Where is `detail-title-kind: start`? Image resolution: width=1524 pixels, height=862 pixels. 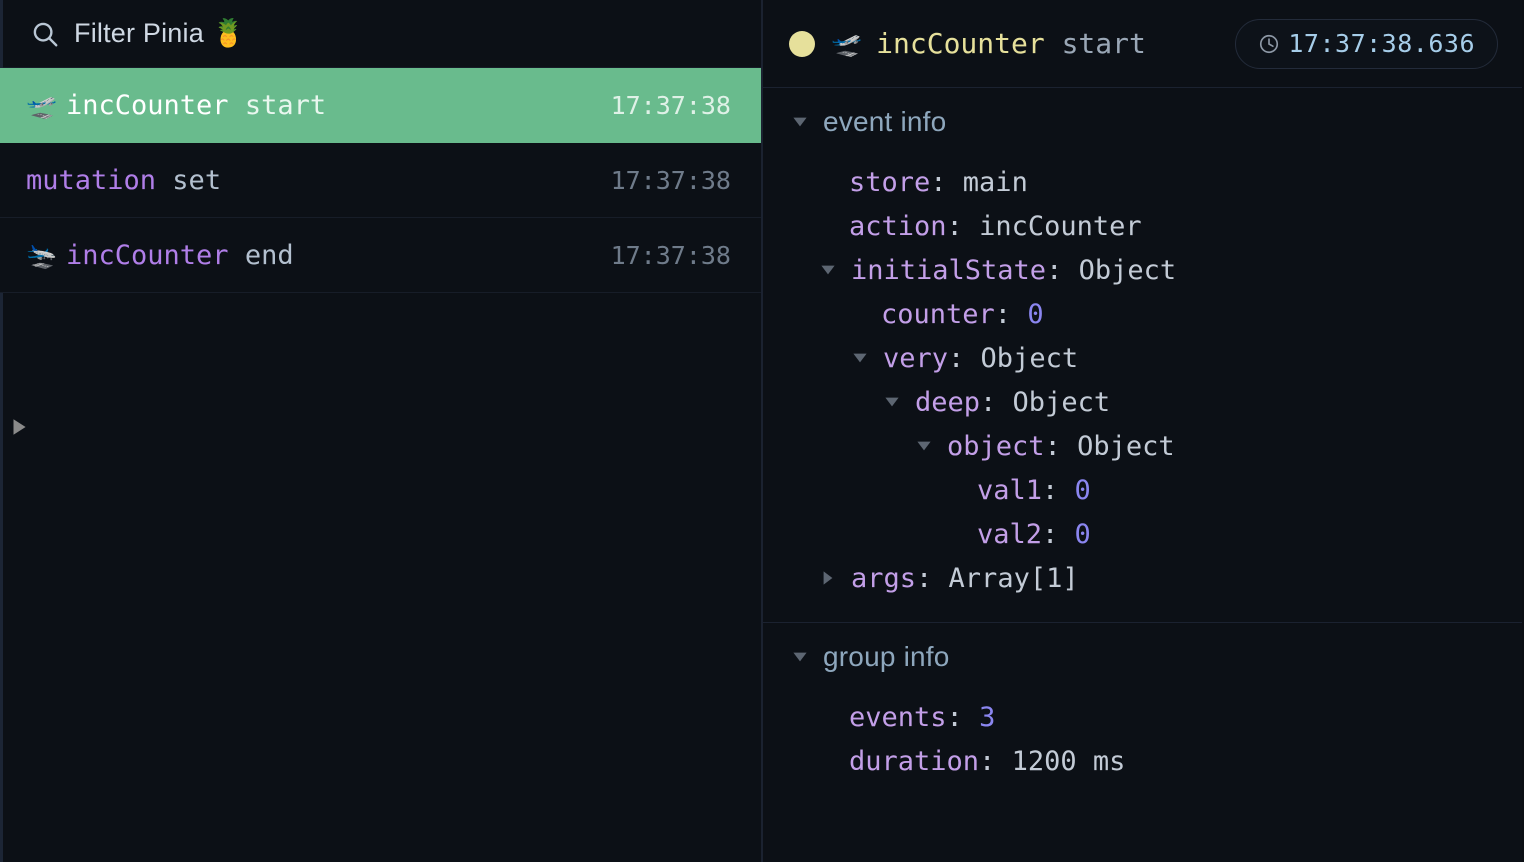 detail-title-kind: start is located at coordinates (1095, 43).